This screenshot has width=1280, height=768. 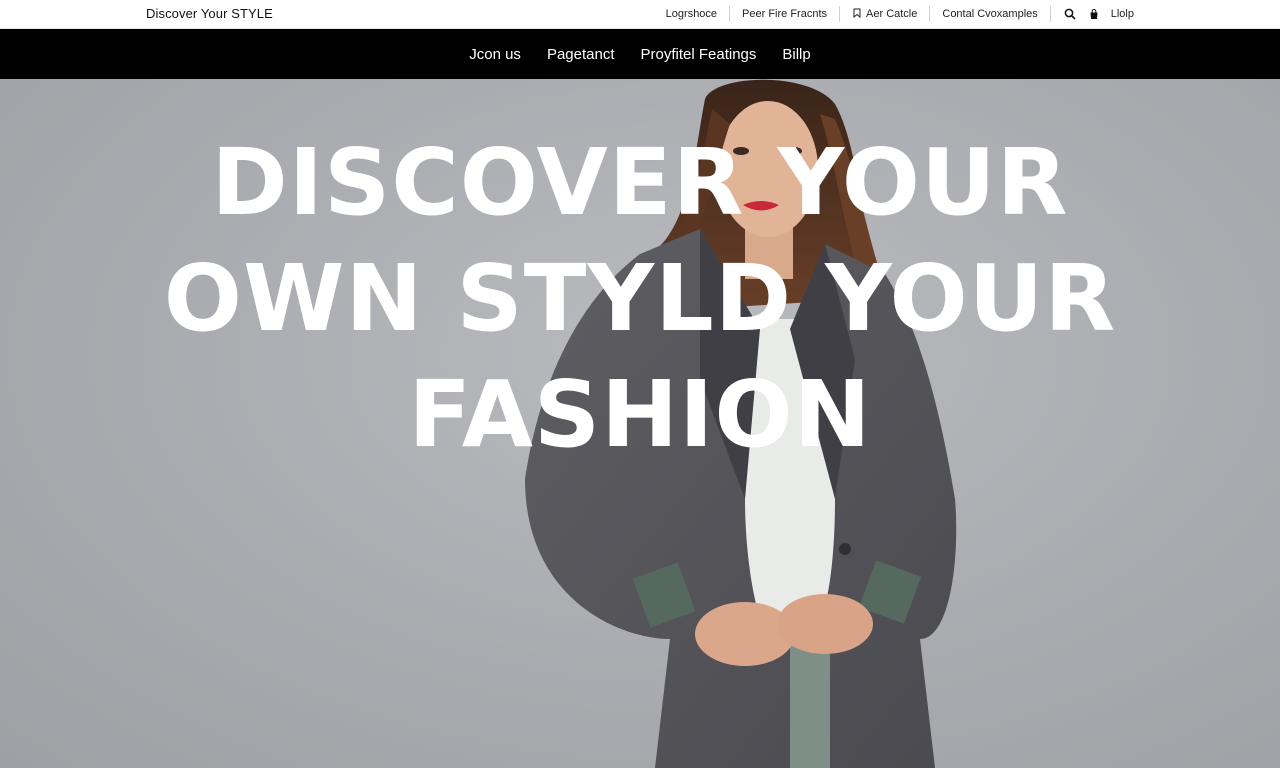 I want to click on help-link: Llolp, so click(x=1122, y=14).